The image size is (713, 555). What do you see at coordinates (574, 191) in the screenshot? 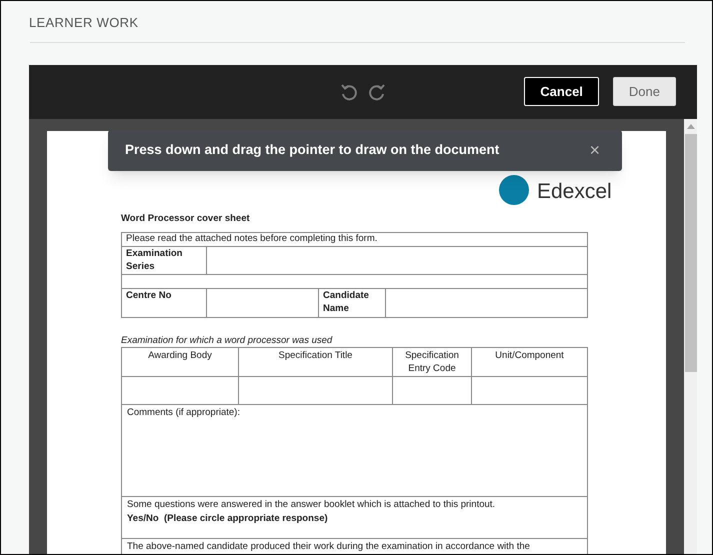
I see `logo-text: Edexcel` at bounding box center [574, 191].